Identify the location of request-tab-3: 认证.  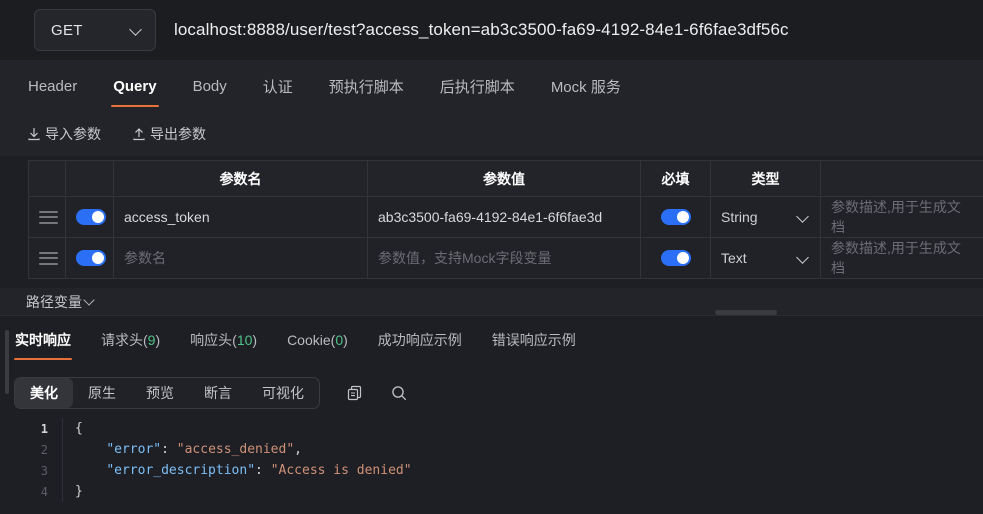
(278, 86).